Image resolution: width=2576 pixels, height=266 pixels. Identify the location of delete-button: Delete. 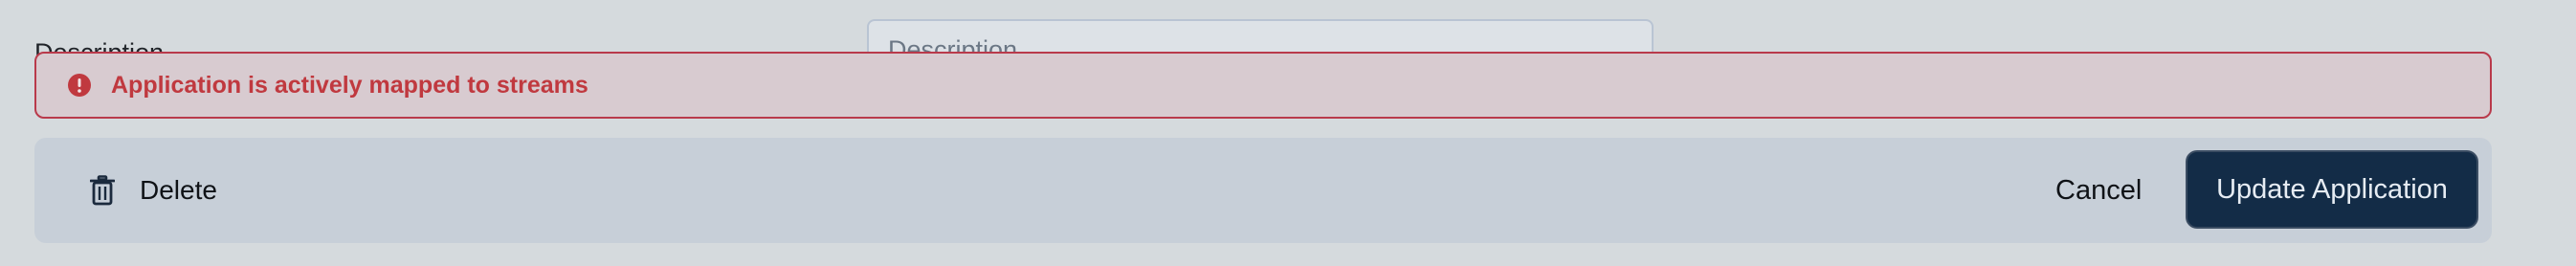
(152, 191).